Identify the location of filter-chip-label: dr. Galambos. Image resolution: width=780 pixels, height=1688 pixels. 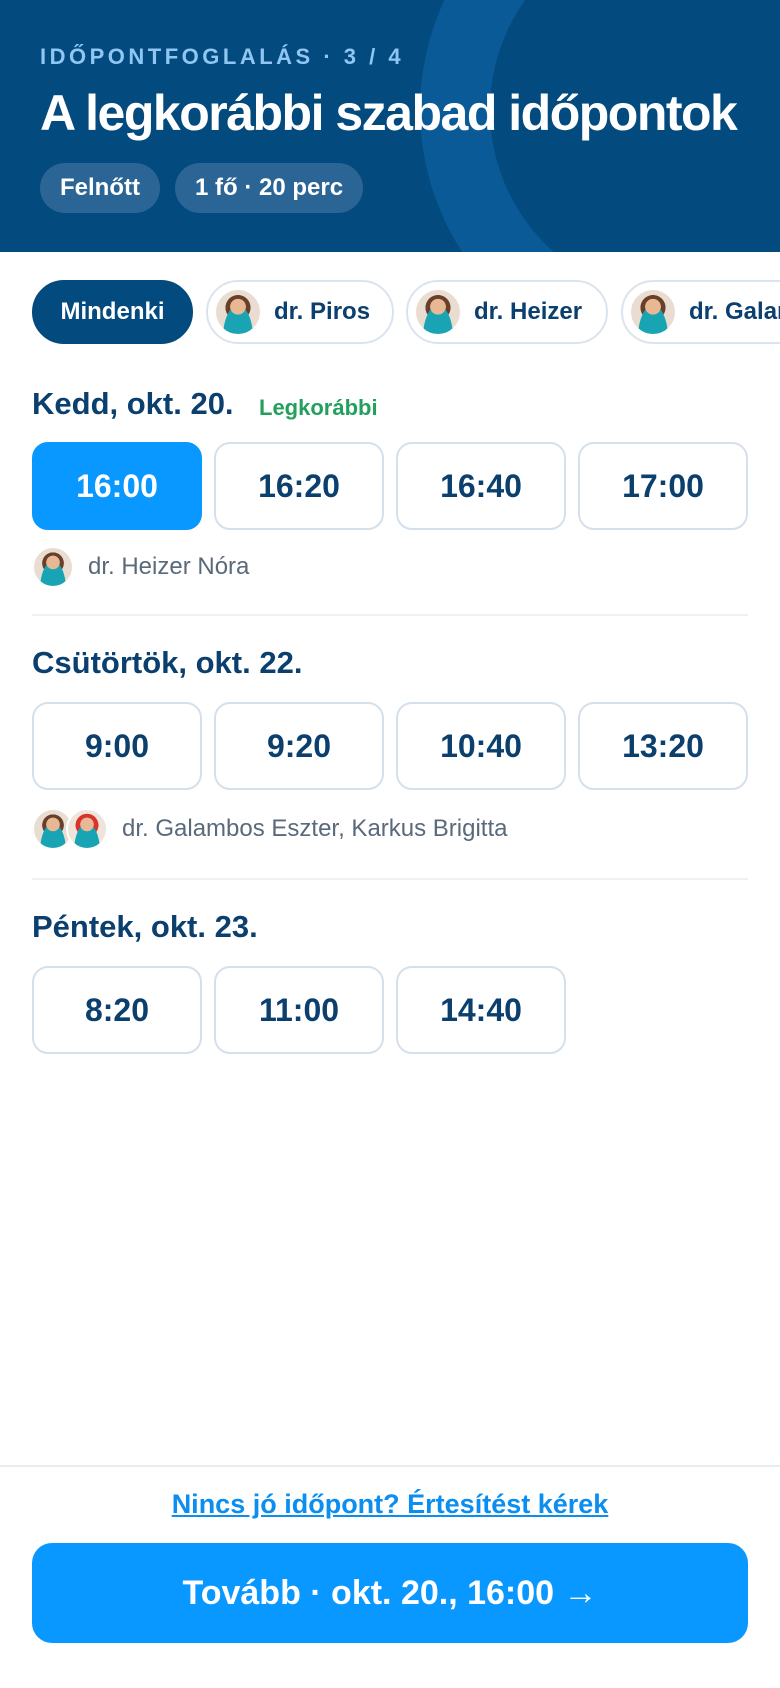
(734, 311).